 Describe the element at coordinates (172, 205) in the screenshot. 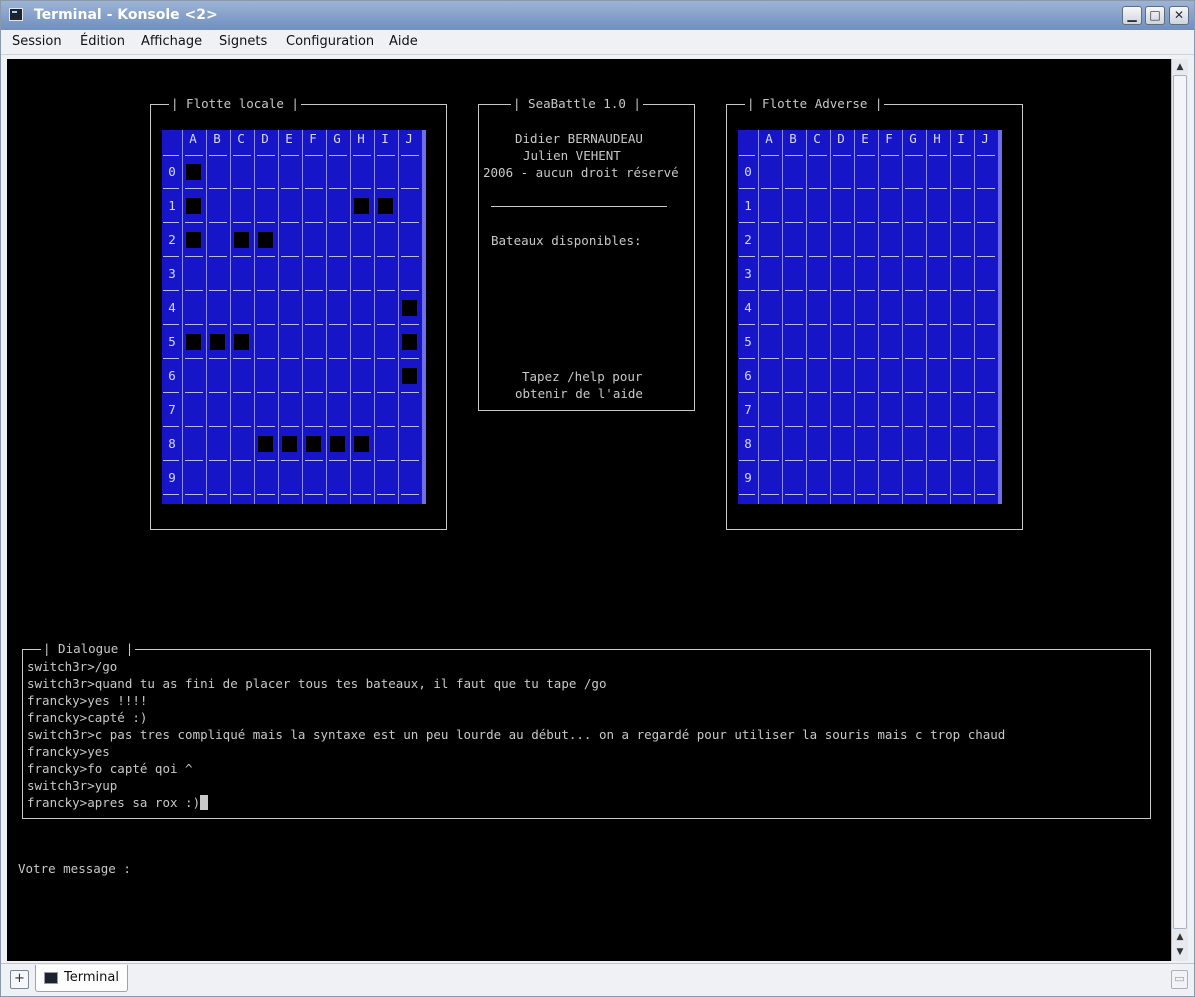

I see `local-row-header: 1` at that location.